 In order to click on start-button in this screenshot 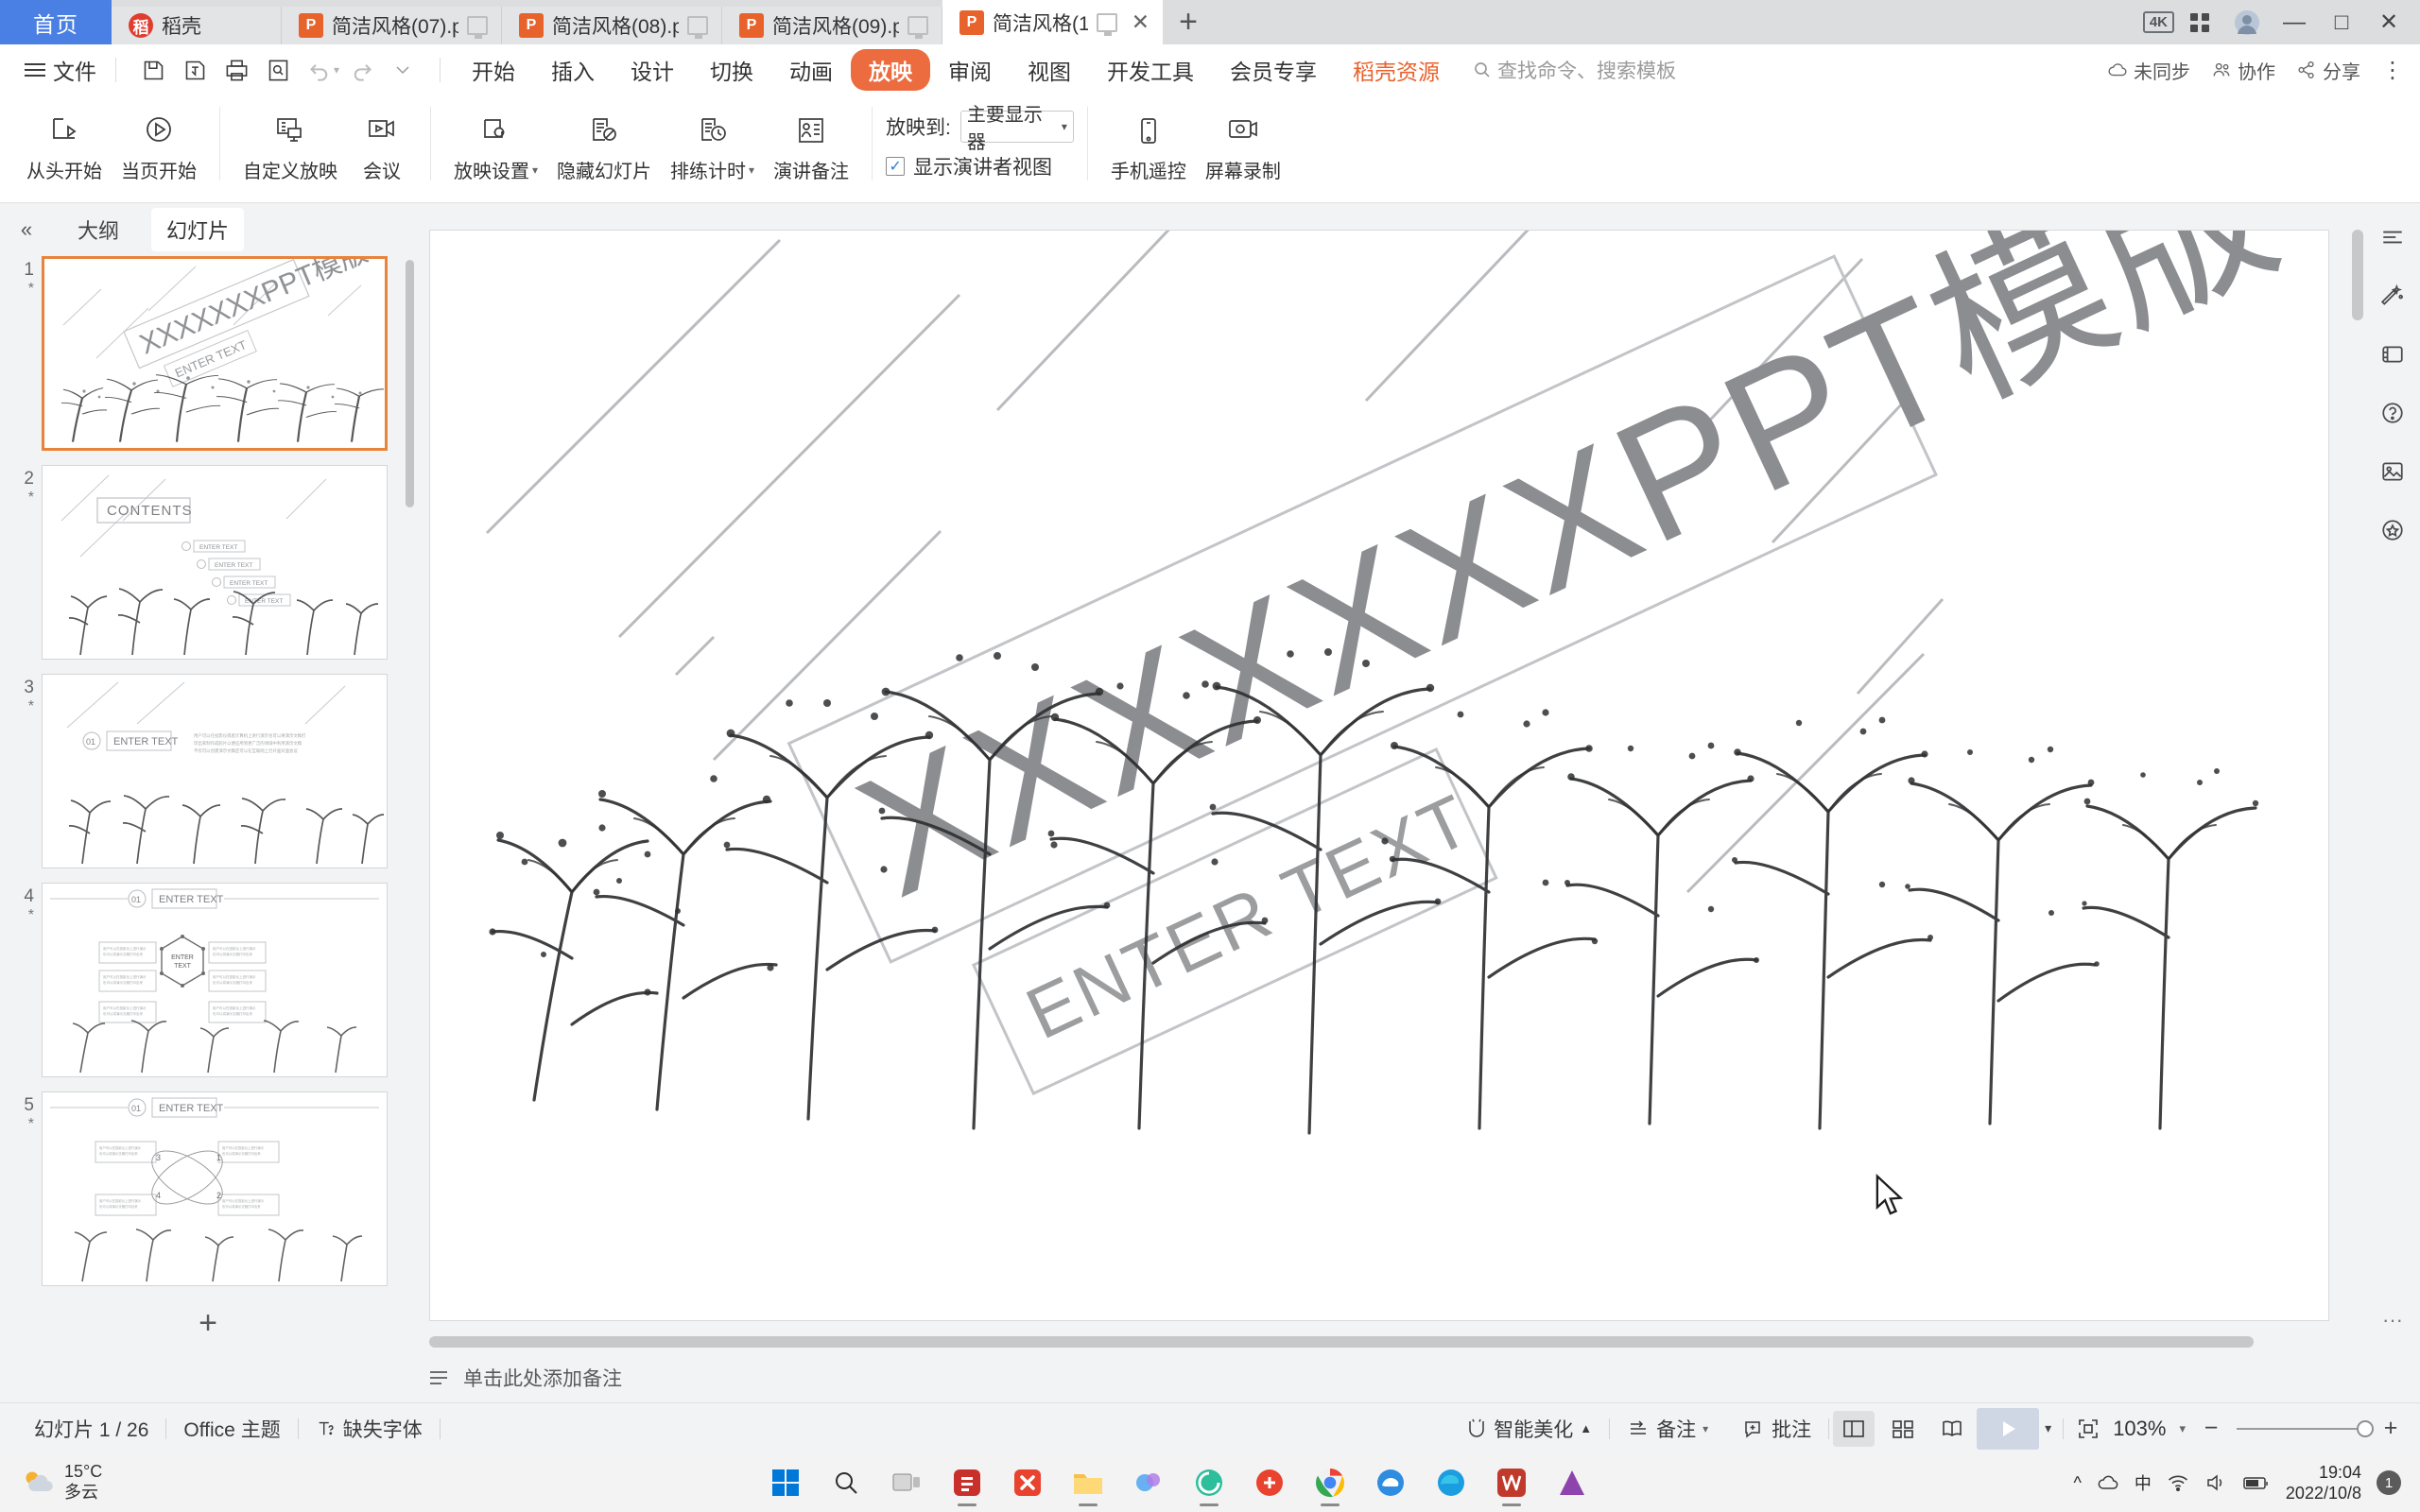, I will do `click(785, 1482)`.